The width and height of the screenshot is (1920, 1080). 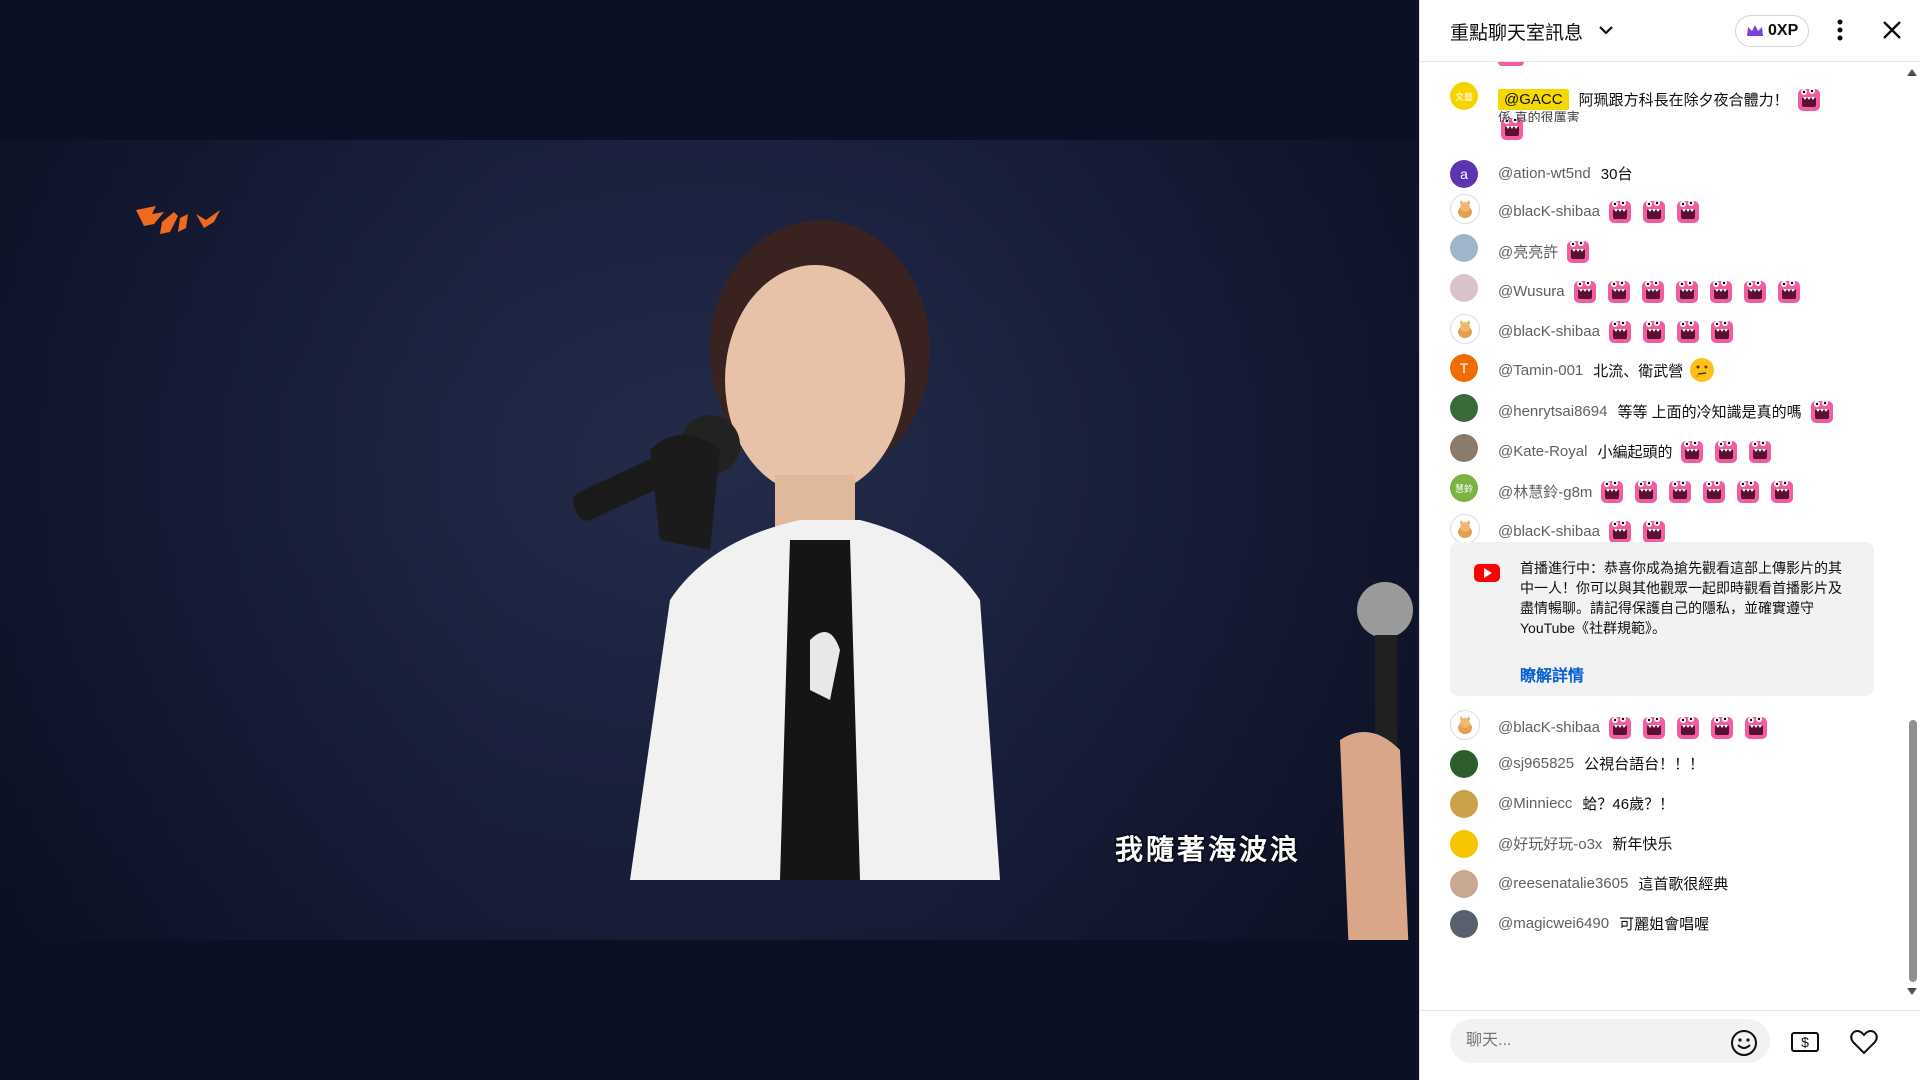 I want to click on chat-author: @sj965825, so click(x=1536, y=763).